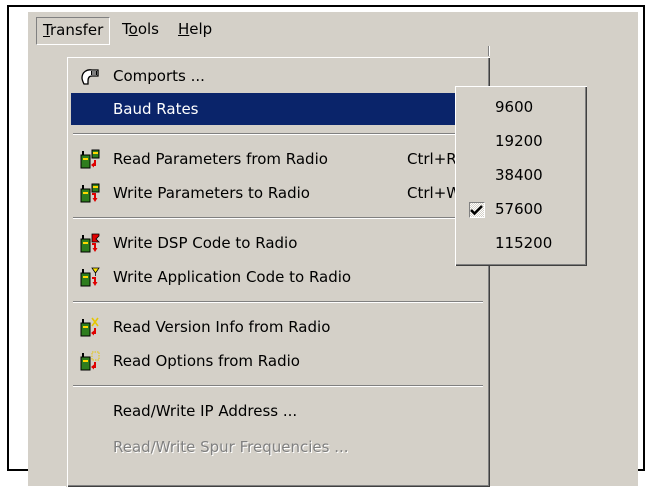 This screenshot has width=653, height=487. Describe the element at coordinates (125, 29) in the screenshot. I see `menu-tools-prefix: T` at that location.